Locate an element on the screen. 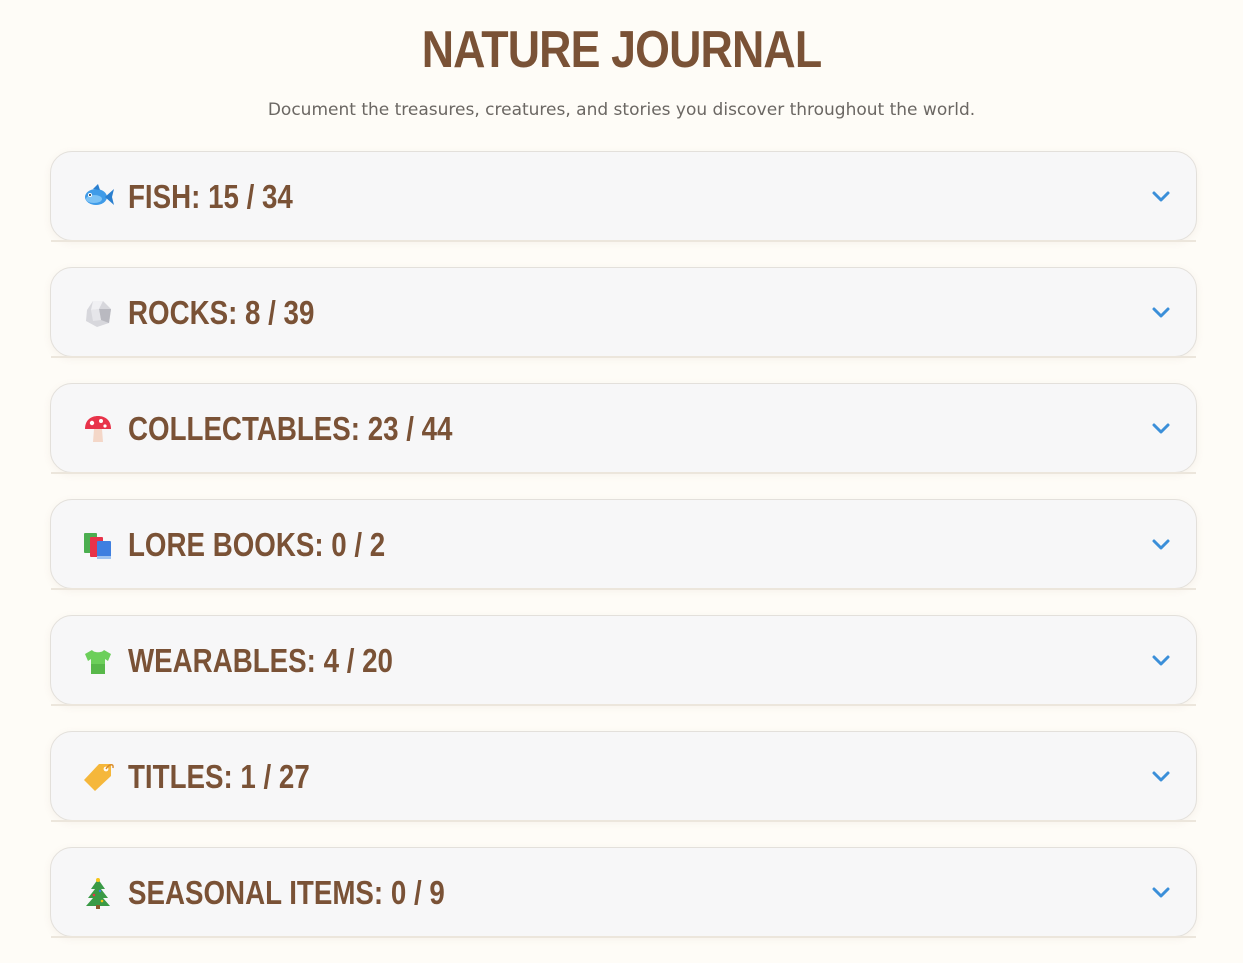 The height and width of the screenshot is (963, 1243). section-label: COLLECTABLES: 23 / 44 is located at coordinates (290, 428).